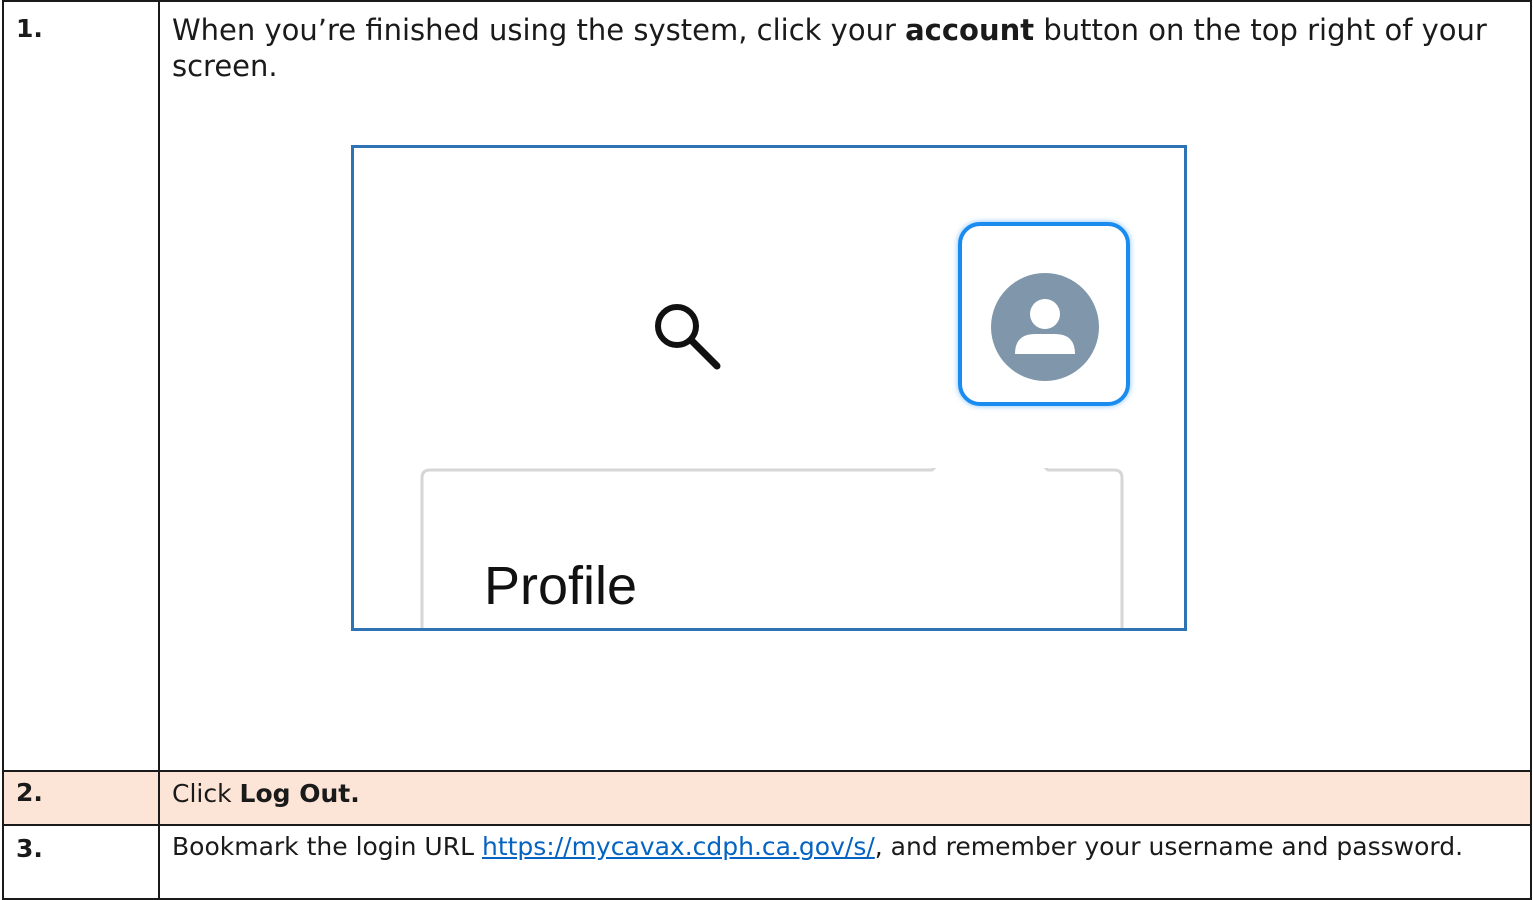  What do you see at coordinates (970, 30) in the screenshot?
I see `step-bold-text: account` at bounding box center [970, 30].